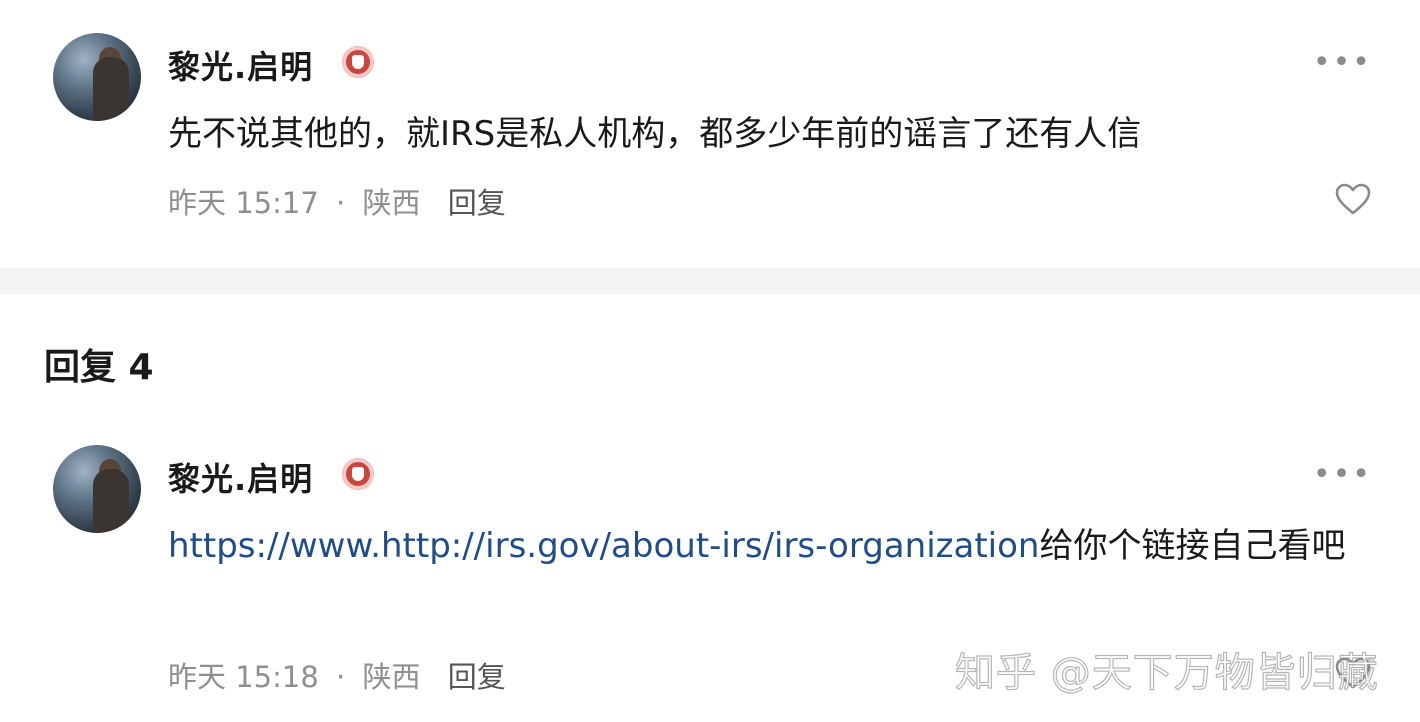 The width and height of the screenshot is (1420, 722). What do you see at coordinates (243, 677) in the screenshot?
I see `comment-time: 昨天 15:18` at bounding box center [243, 677].